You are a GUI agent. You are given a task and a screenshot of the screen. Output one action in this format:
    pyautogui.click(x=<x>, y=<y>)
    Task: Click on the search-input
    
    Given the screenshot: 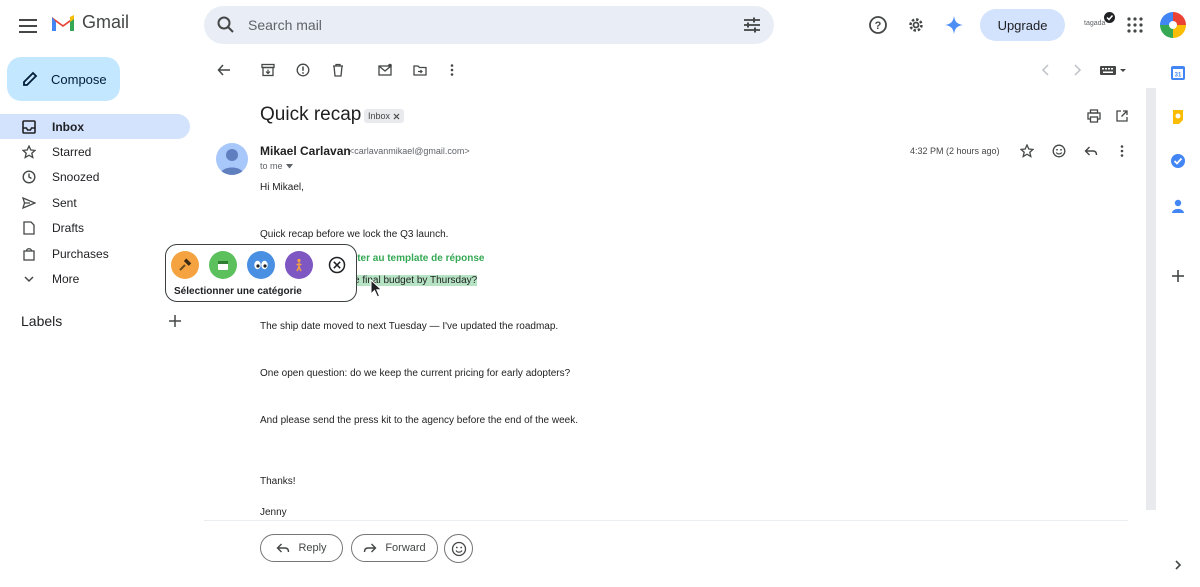 What is the action you would take?
    pyautogui.click(x=488, y=25)
    